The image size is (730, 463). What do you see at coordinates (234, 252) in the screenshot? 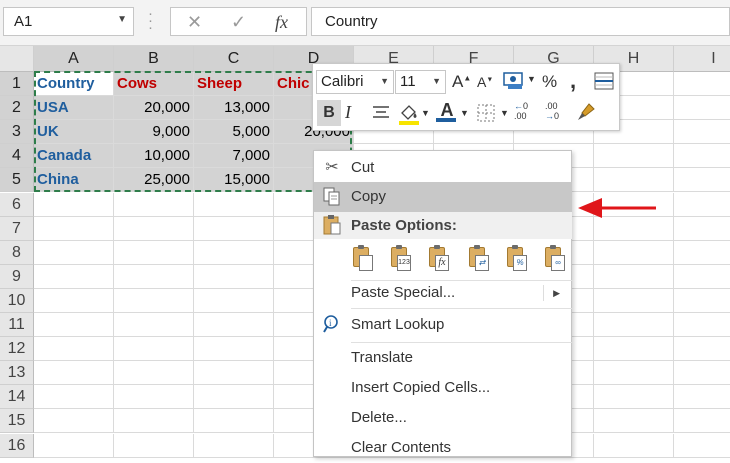
I see `cell-c8` at bounding box center [234, 252].